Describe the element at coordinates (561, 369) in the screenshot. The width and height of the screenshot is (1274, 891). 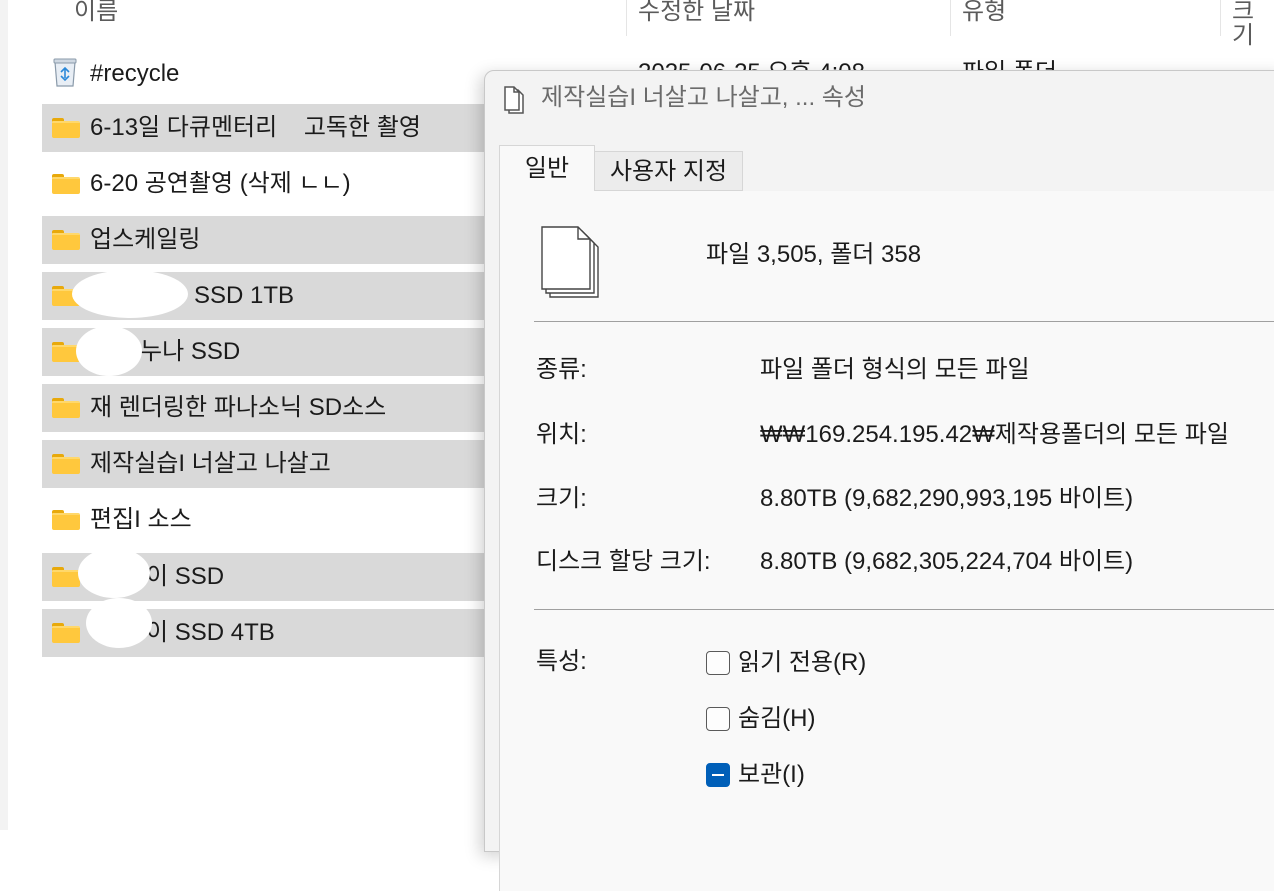
I see `kind-label: 종류:` at that location.